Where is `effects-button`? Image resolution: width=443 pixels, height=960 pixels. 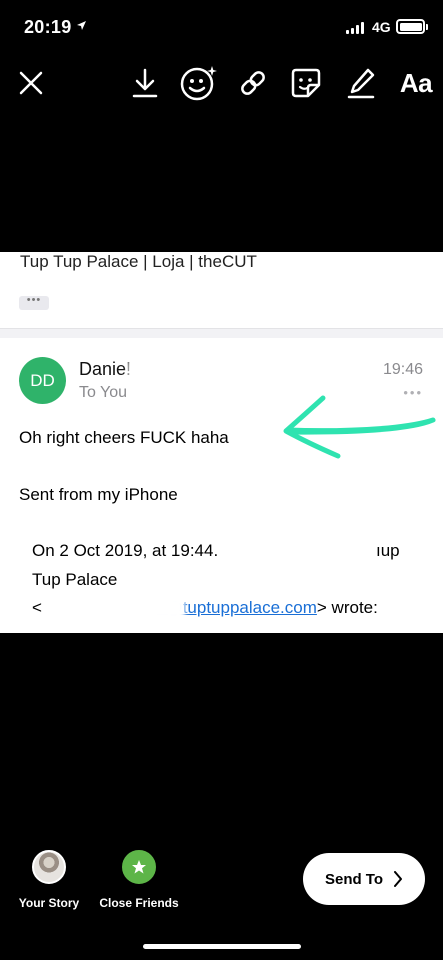
effects-button is located at coordinates (199, 83).